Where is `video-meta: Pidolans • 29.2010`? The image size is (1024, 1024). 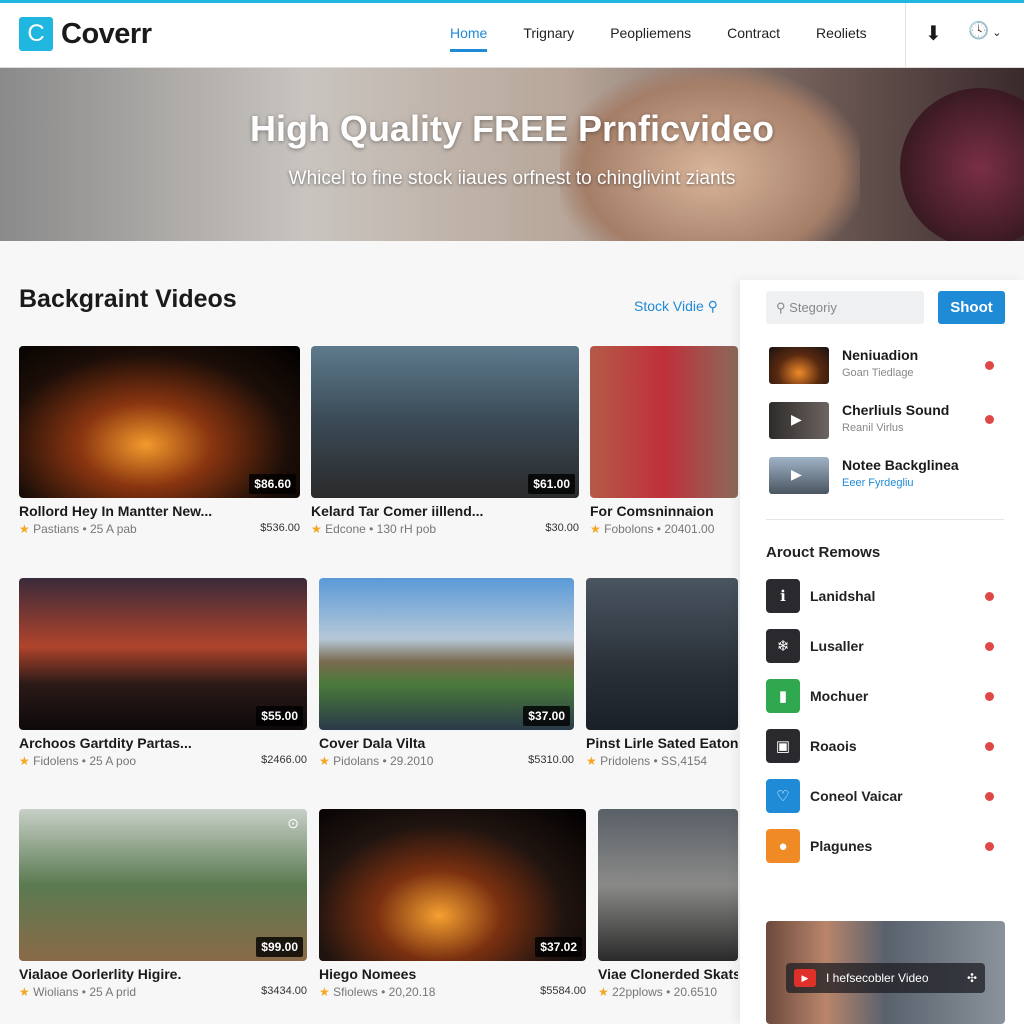 video-meta: Pidolans • 29.2010 is located at coordinates (383, 761).